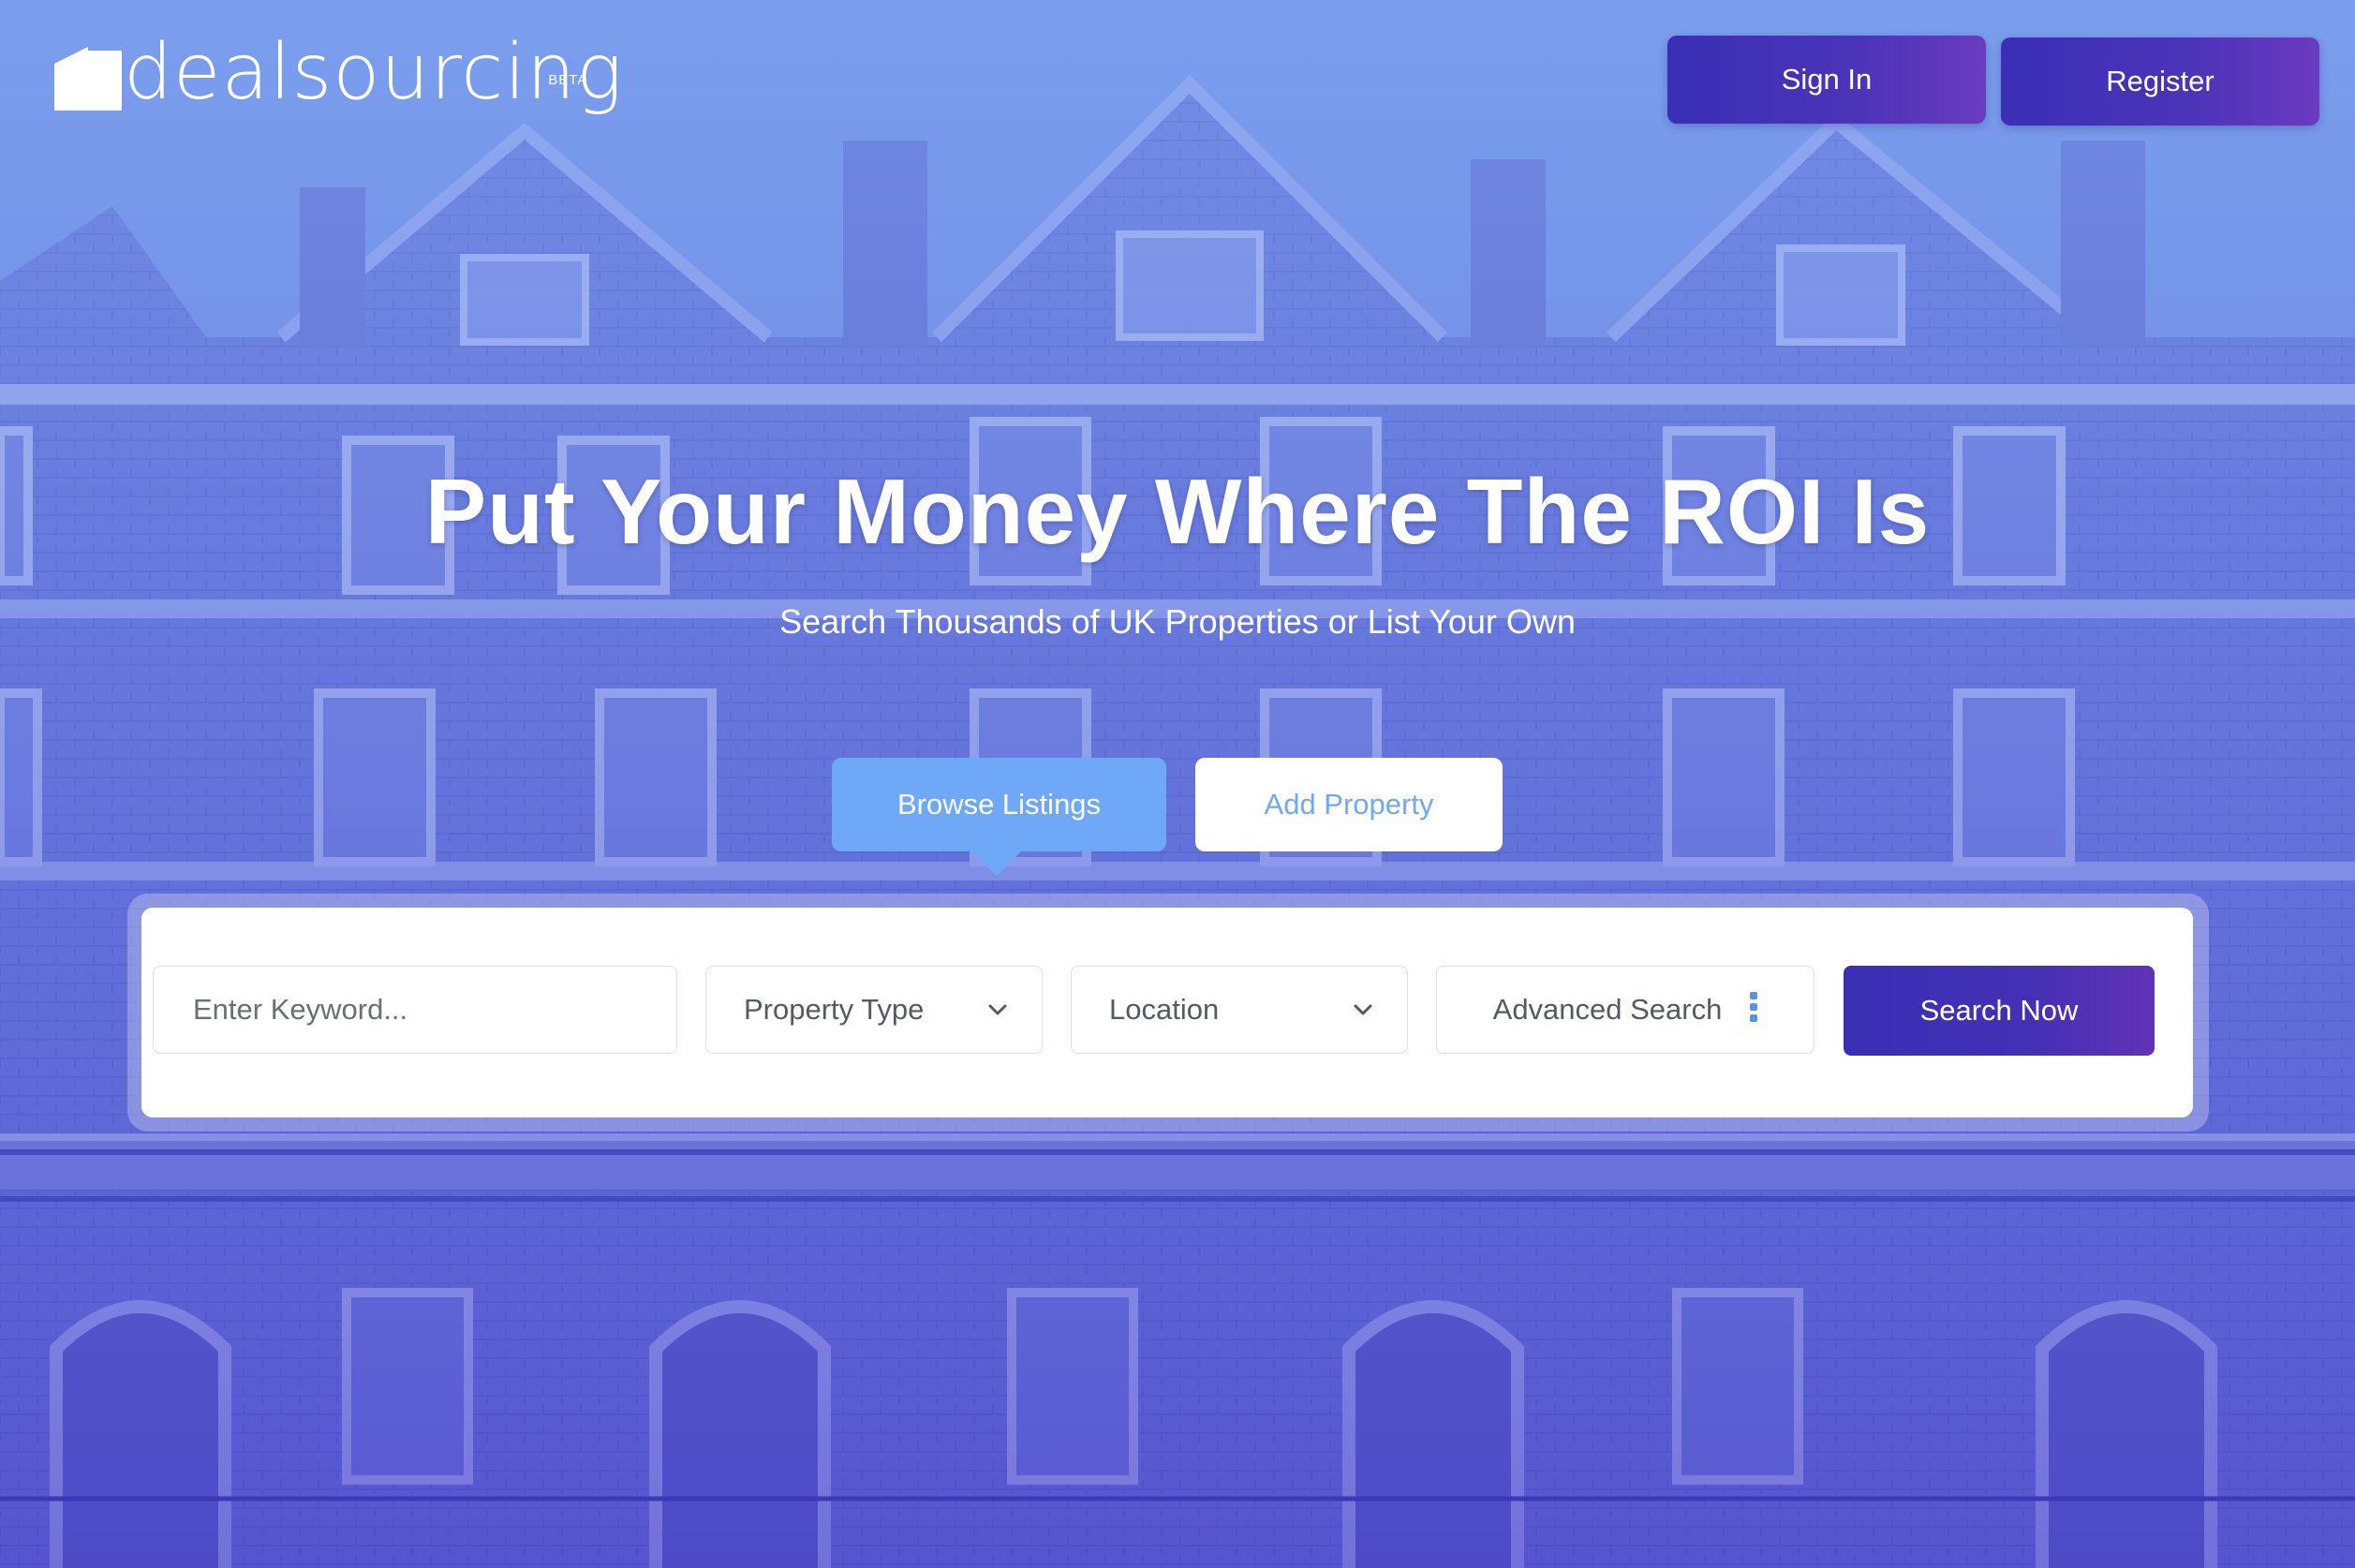 The image size is (2355, 1568). I want to click on tab-add-label: Add Property, so click(1349, 804).